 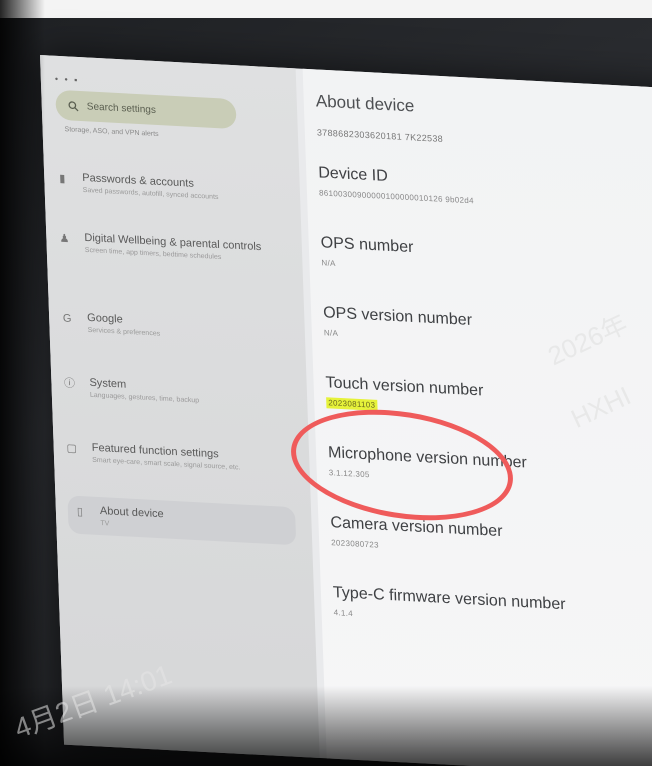 I want to click on camera-version-row: Camera version number 2023080723, so click(x=416, y=536).